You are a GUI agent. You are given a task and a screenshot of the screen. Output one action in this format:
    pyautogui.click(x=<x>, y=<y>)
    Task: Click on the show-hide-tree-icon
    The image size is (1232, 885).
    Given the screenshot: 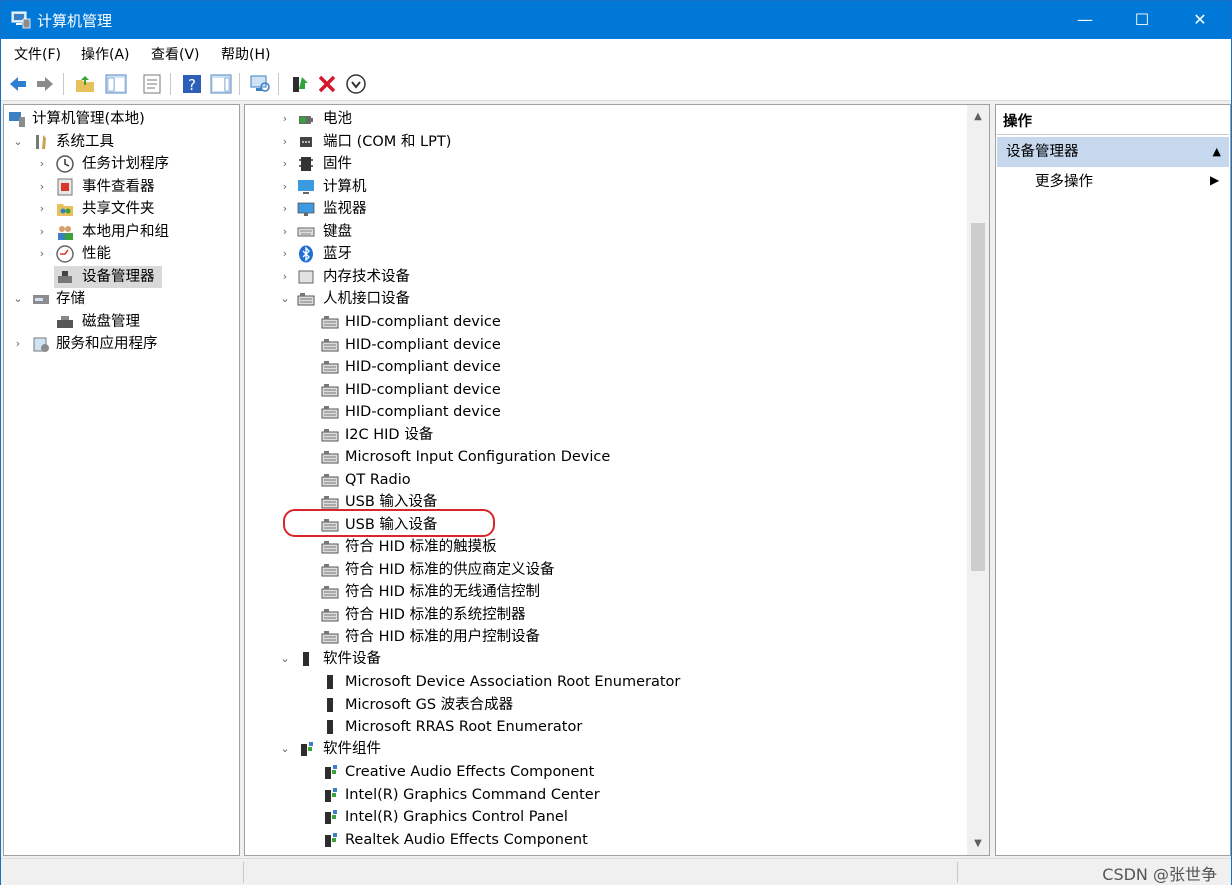 What is the action you would take?
    pyautogui.click(x=116, y=84)
    